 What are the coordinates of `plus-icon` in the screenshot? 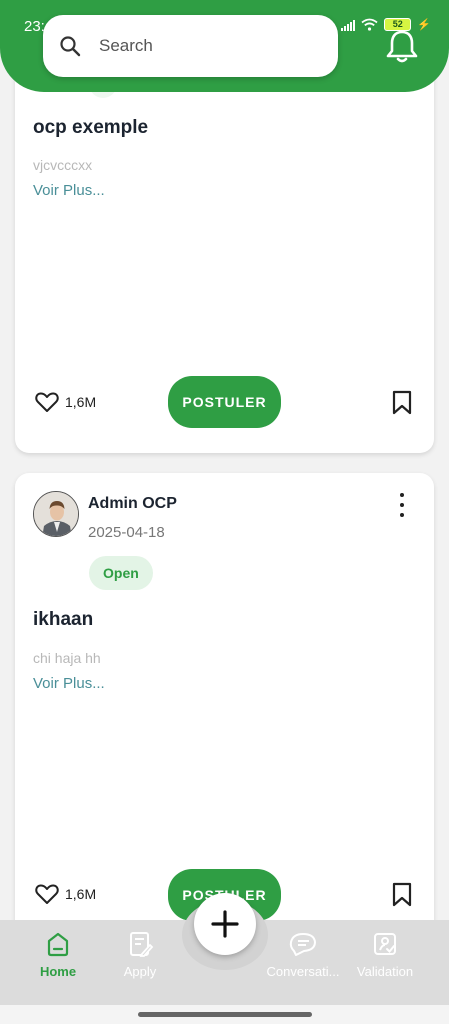 It's located at (225, 924).